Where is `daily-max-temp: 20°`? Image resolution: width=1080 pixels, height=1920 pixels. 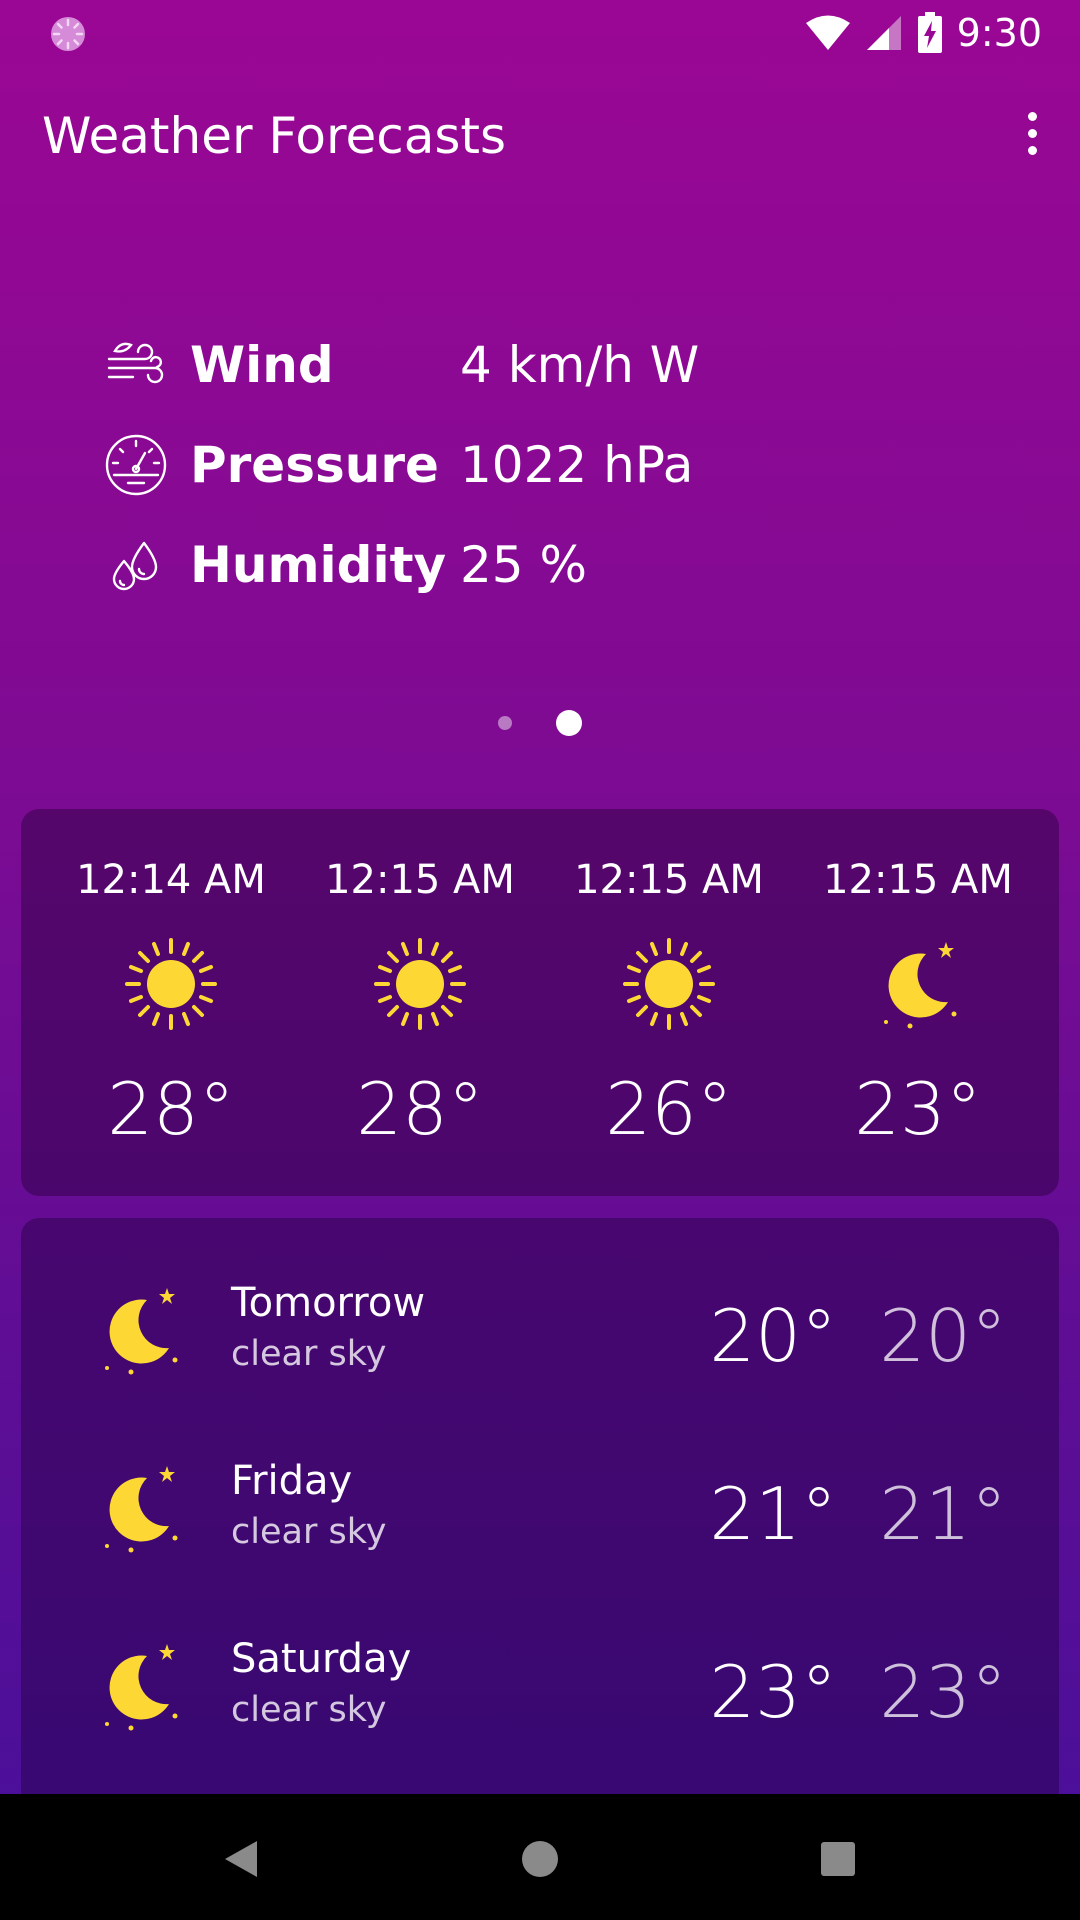
daily-max-temp: 20° is located at coordinates (773, 1336).